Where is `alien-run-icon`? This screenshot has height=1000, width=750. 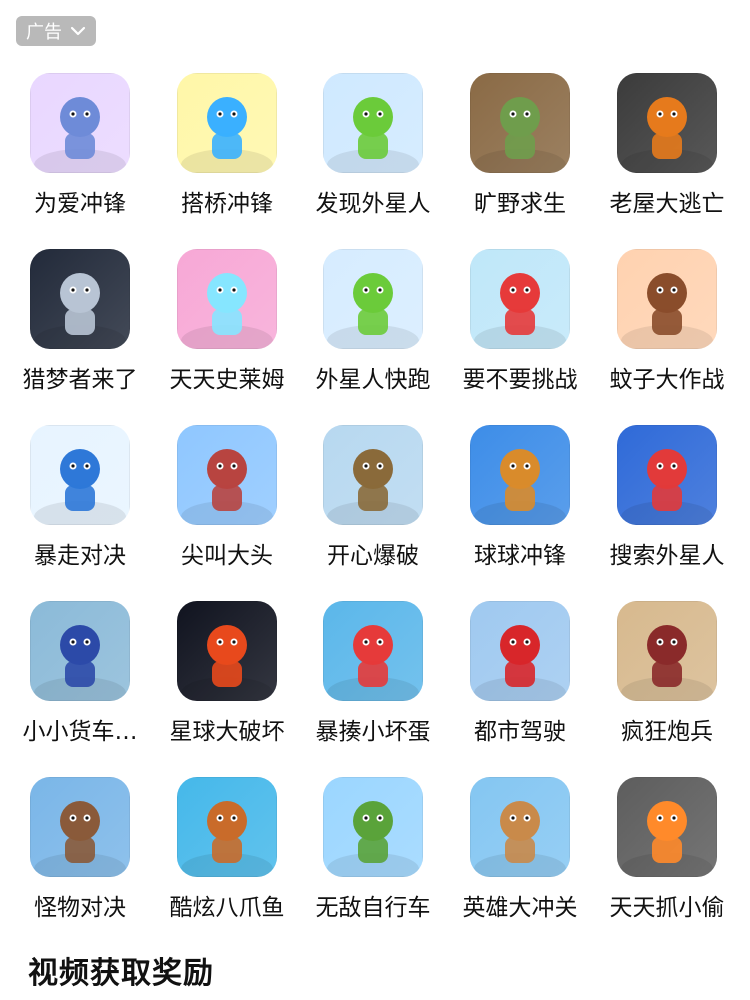
alien-run-icon is located at coordinates (373, 299).